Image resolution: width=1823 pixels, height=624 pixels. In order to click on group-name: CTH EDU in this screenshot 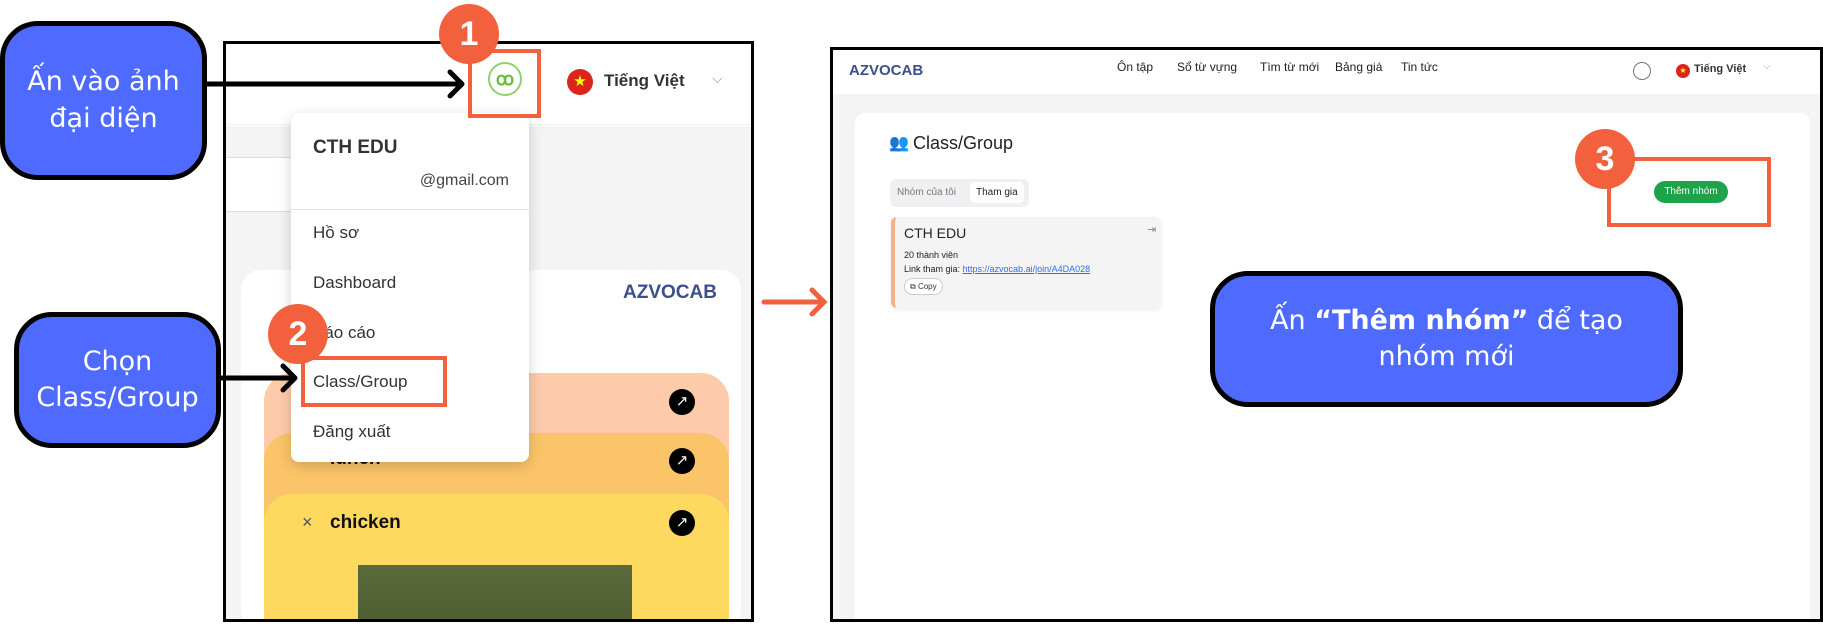, I will do `click(935, 233)`.